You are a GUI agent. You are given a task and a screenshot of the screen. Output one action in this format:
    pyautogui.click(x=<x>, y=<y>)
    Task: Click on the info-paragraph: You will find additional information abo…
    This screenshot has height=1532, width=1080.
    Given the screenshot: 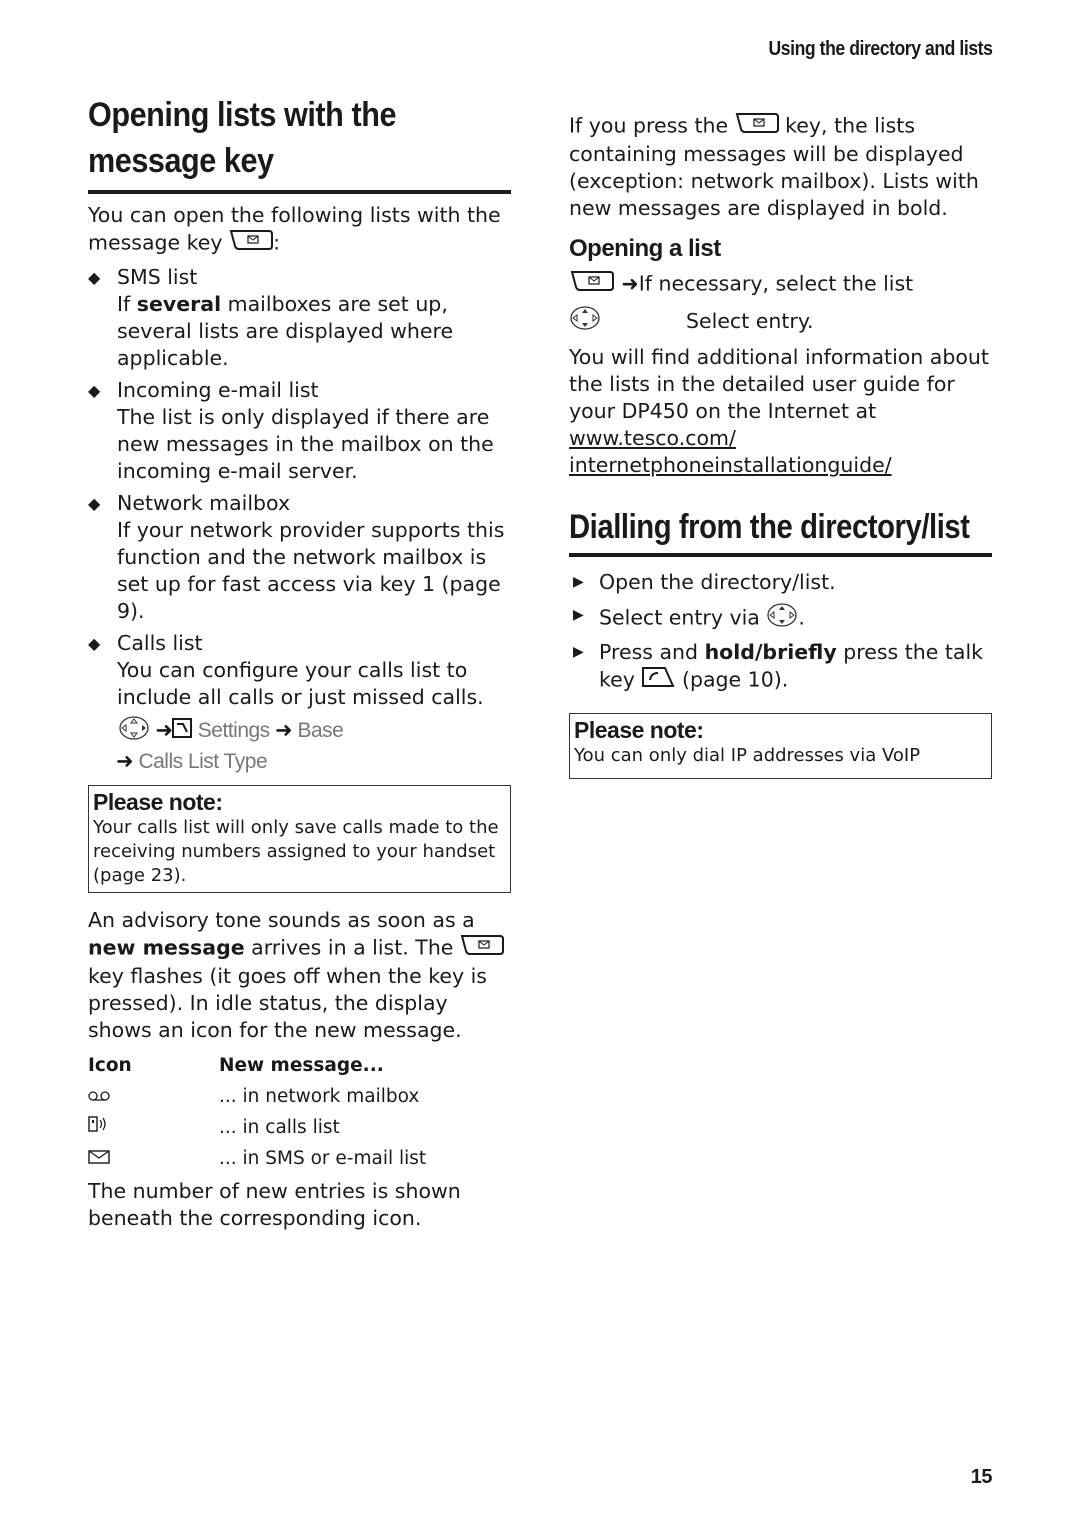 What is the action you would take?
    pyautogui.click(x=779, y=411)
    